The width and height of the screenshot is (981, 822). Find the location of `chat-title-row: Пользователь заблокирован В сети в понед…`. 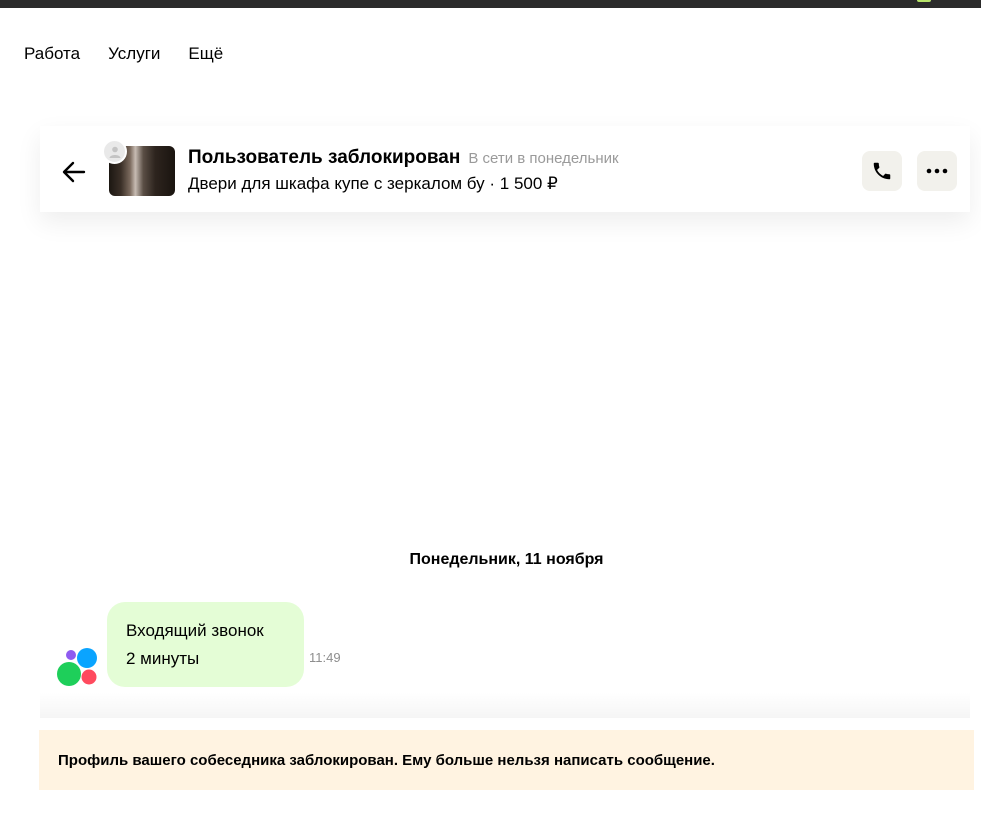

chat-title-row: Пользователь заблокирован В сети в понед… is located at coordinates (403, 158).